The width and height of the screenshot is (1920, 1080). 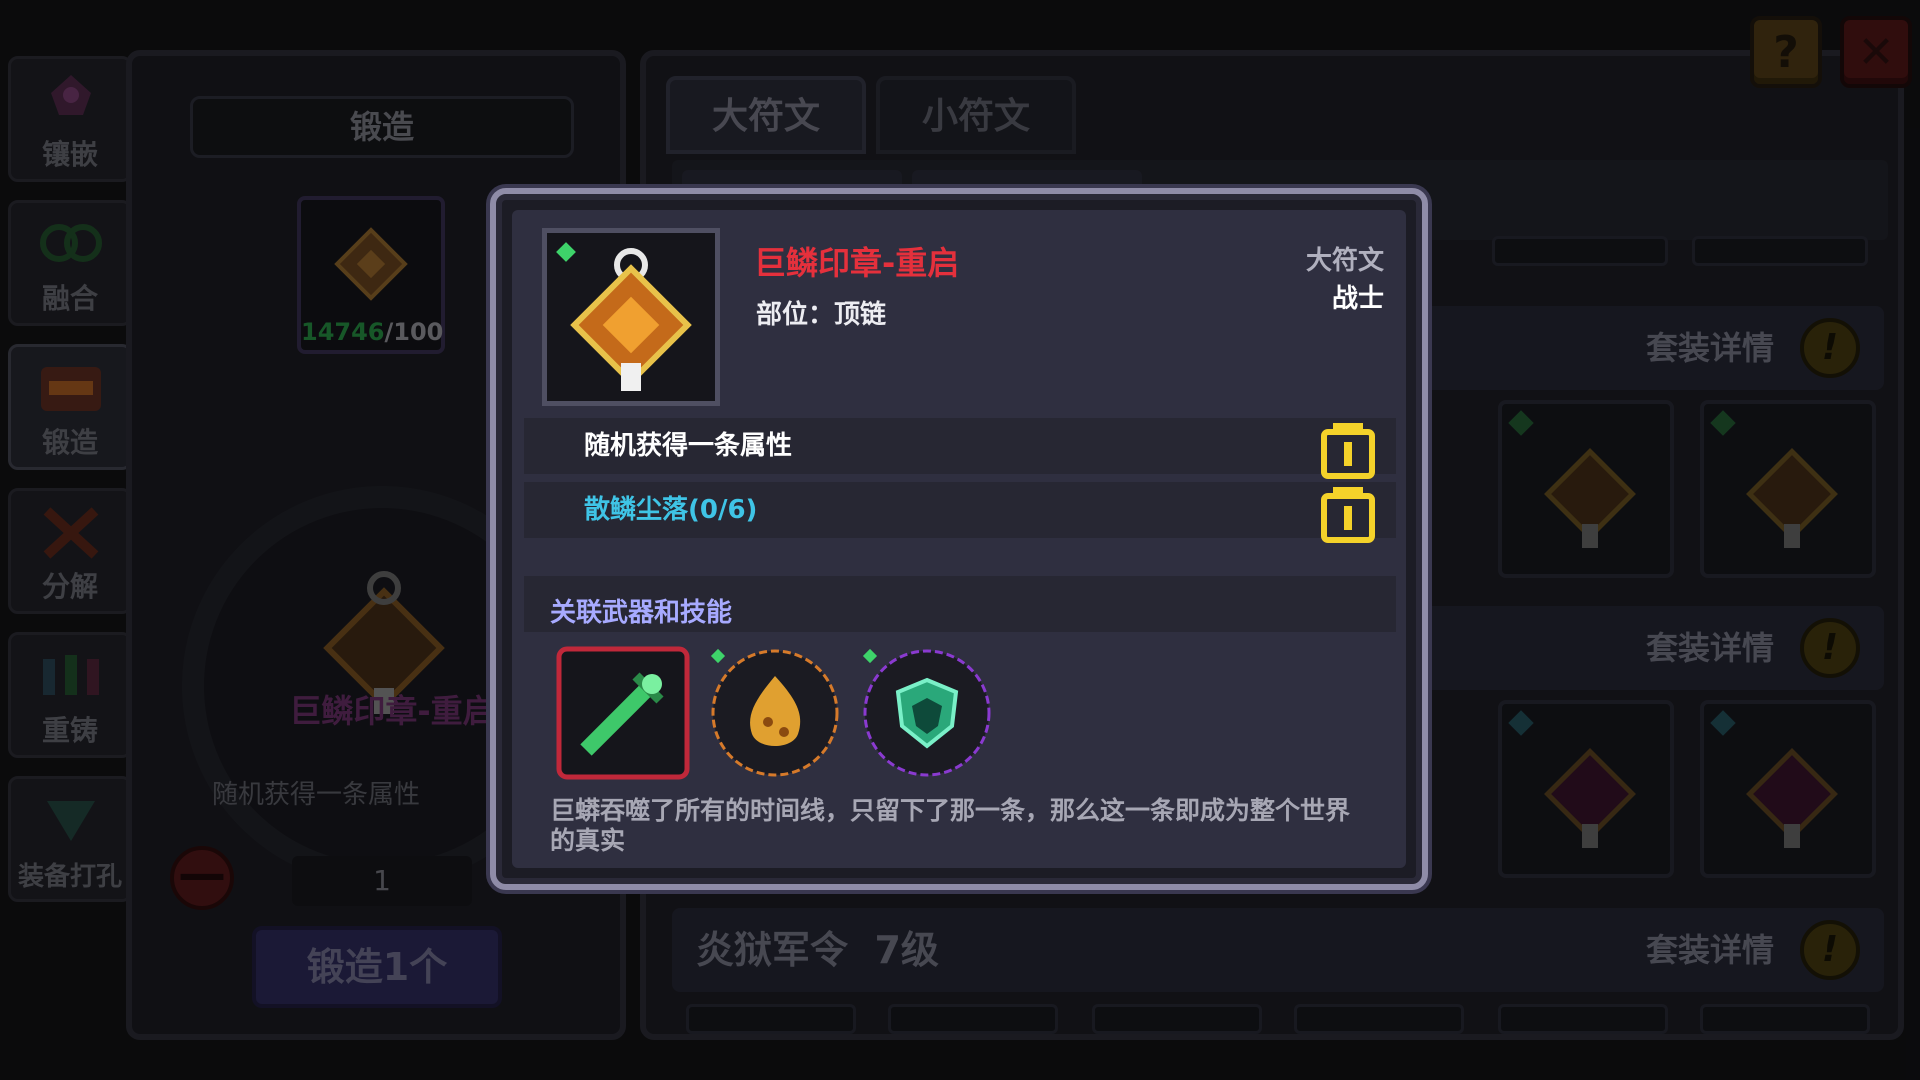 I want to click on help-button: ?, so click(x=1786, y=52).